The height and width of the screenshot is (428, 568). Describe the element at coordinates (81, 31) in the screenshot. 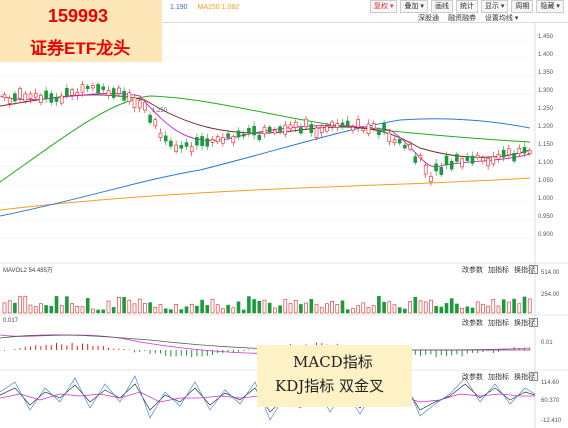

I see `stock-badge: 159993 证券ETF龙头` at that location.